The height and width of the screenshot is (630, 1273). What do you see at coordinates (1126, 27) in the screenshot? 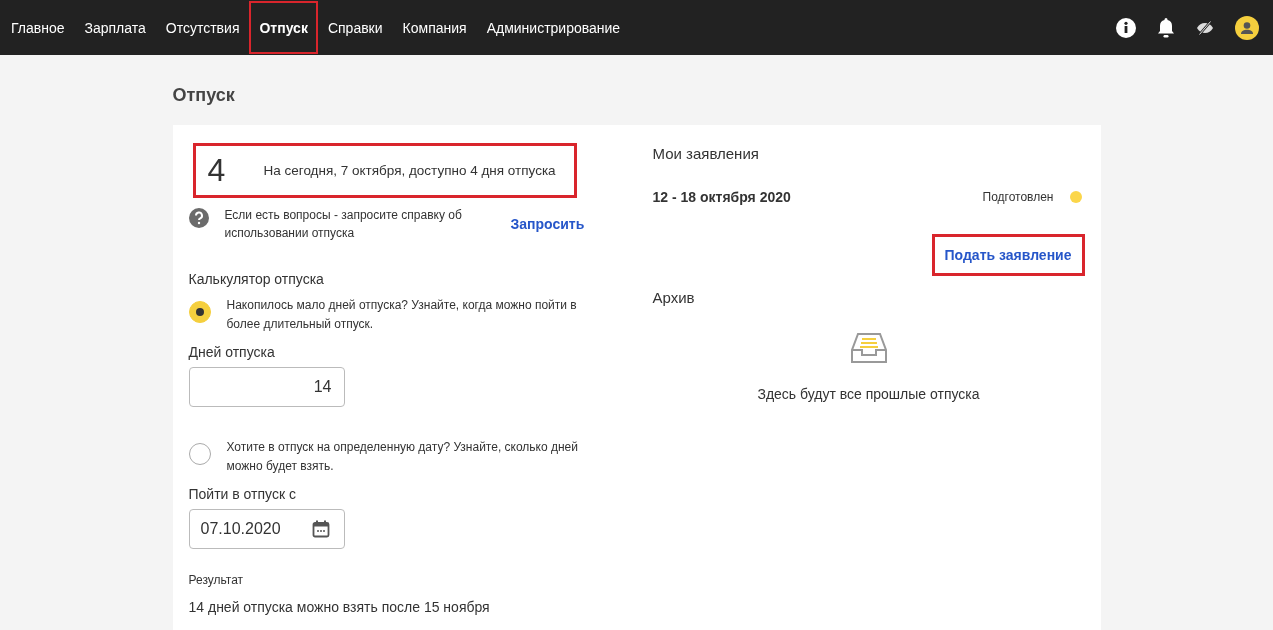
I see `info-icon` at bounding box center [1126, 27].